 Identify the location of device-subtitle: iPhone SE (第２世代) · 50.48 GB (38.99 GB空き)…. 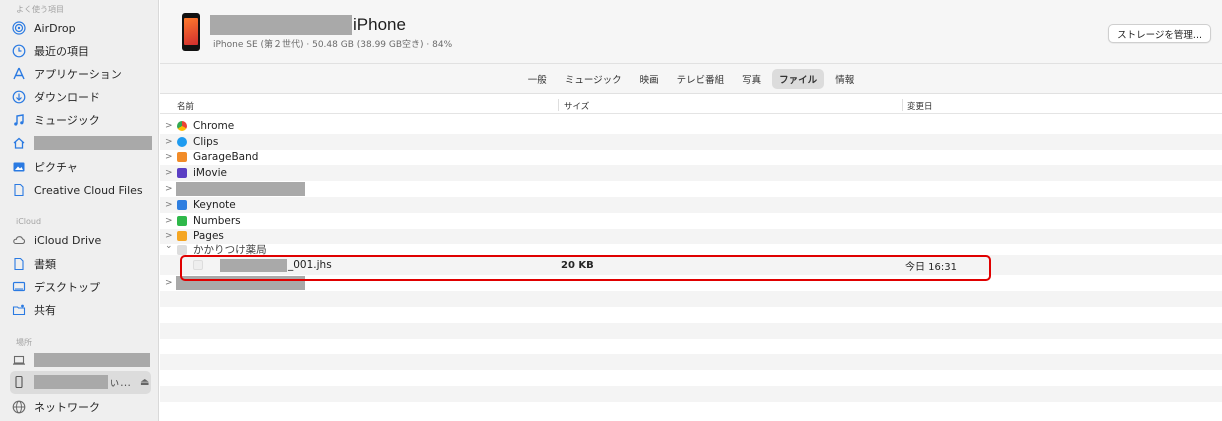
(333, 45).